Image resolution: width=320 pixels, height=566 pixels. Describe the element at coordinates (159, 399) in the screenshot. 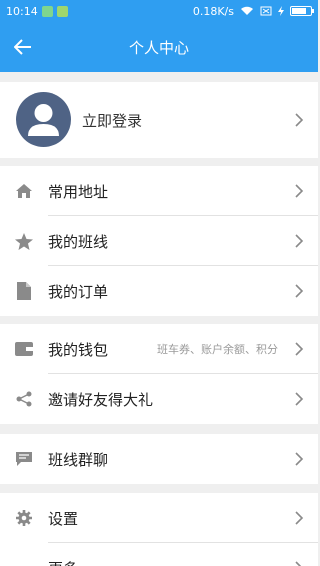

I see `menu-item-invite-friends: 邀请好友得大礼` at that location.